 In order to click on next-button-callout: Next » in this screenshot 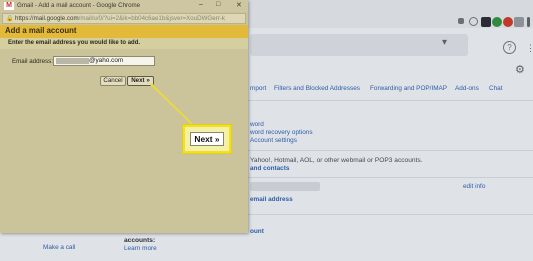, I will do `click(207, 139)`.